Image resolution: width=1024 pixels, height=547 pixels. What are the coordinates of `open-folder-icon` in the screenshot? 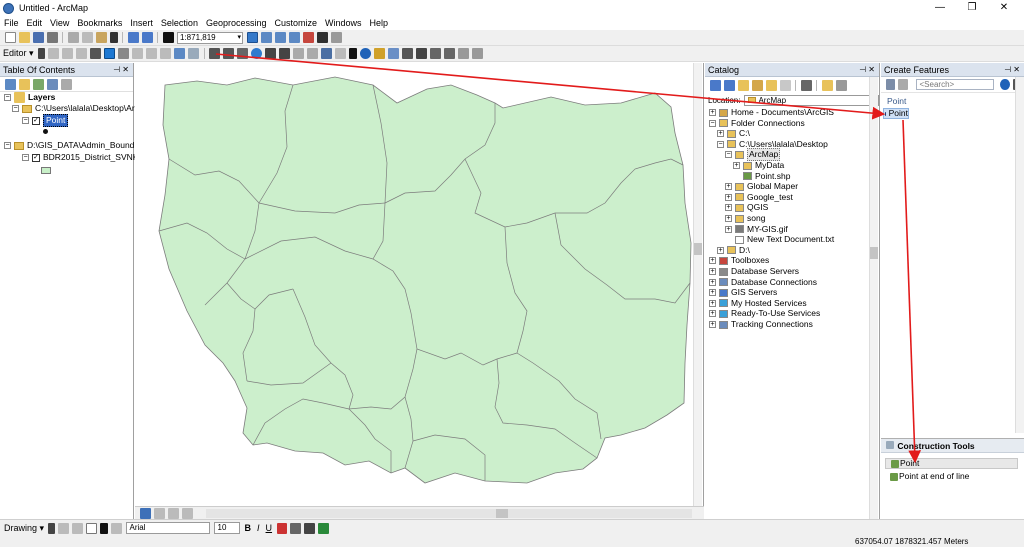 It's located at (24, 37).